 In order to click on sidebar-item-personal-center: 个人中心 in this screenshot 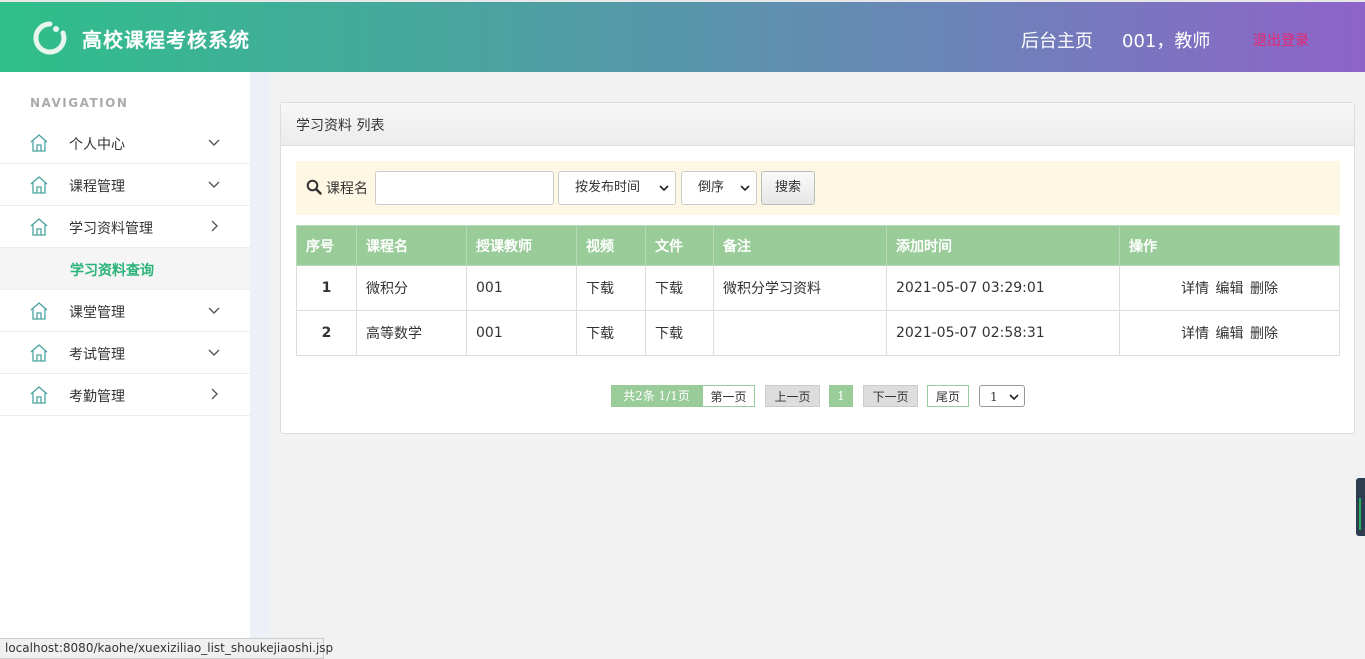, I will do `click(125, 143)`.